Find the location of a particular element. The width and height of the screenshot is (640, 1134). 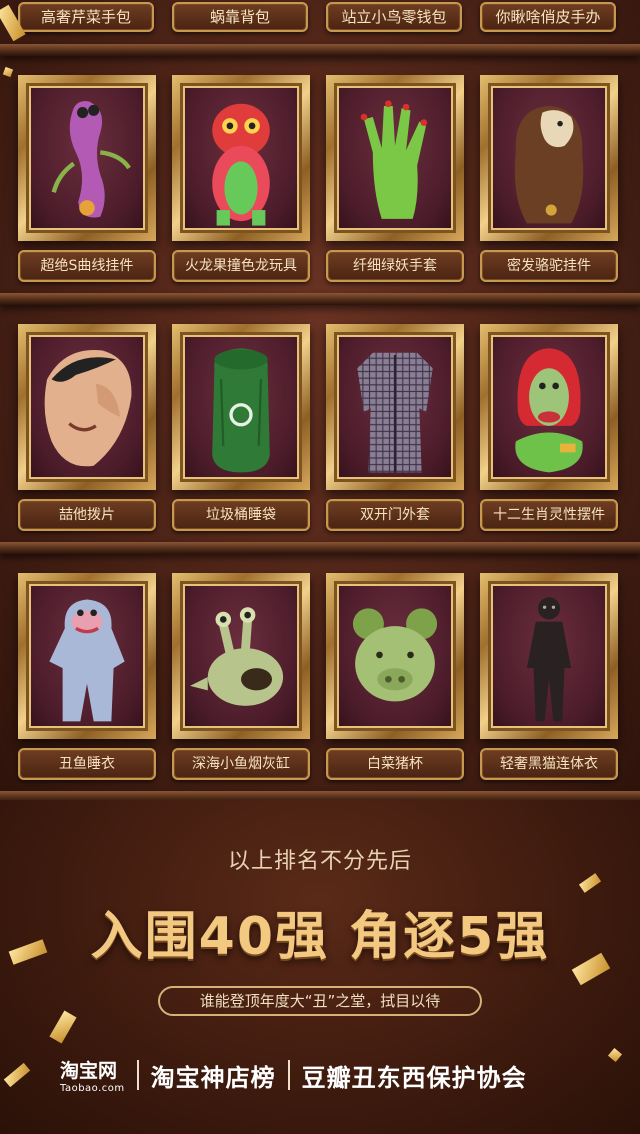

item-label: 十二生肖灵性摆件 is located at coordinates (549, 515).